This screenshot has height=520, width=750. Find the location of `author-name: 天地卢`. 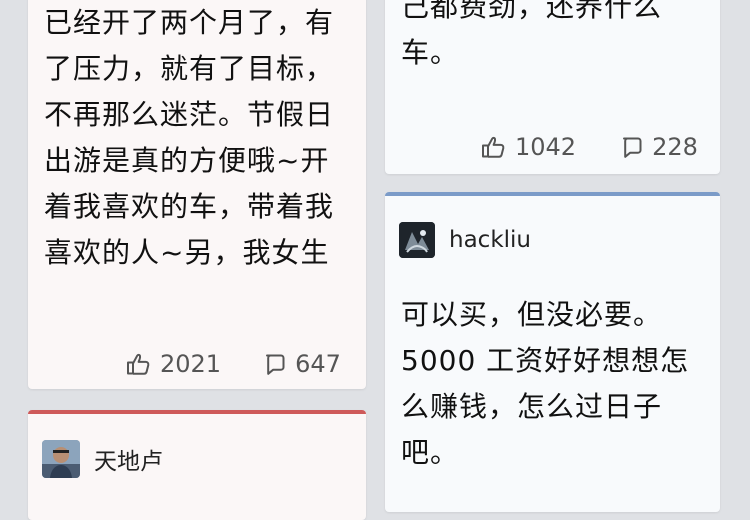

author-name: 天地卢 is located at coordinates (128, 462).